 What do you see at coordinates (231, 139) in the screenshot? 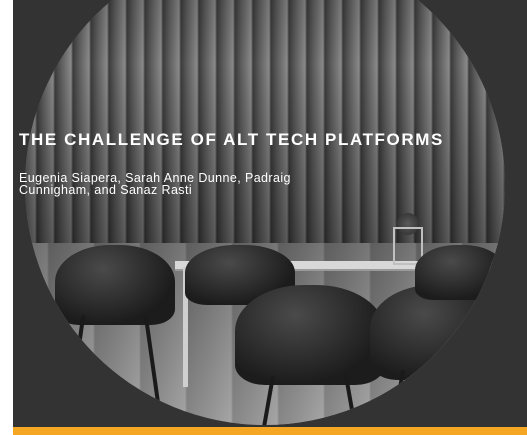
I see `book-title: THE CHALLENGE OF ALT TECH PLATFORMS` at bounding box center [231, 139].